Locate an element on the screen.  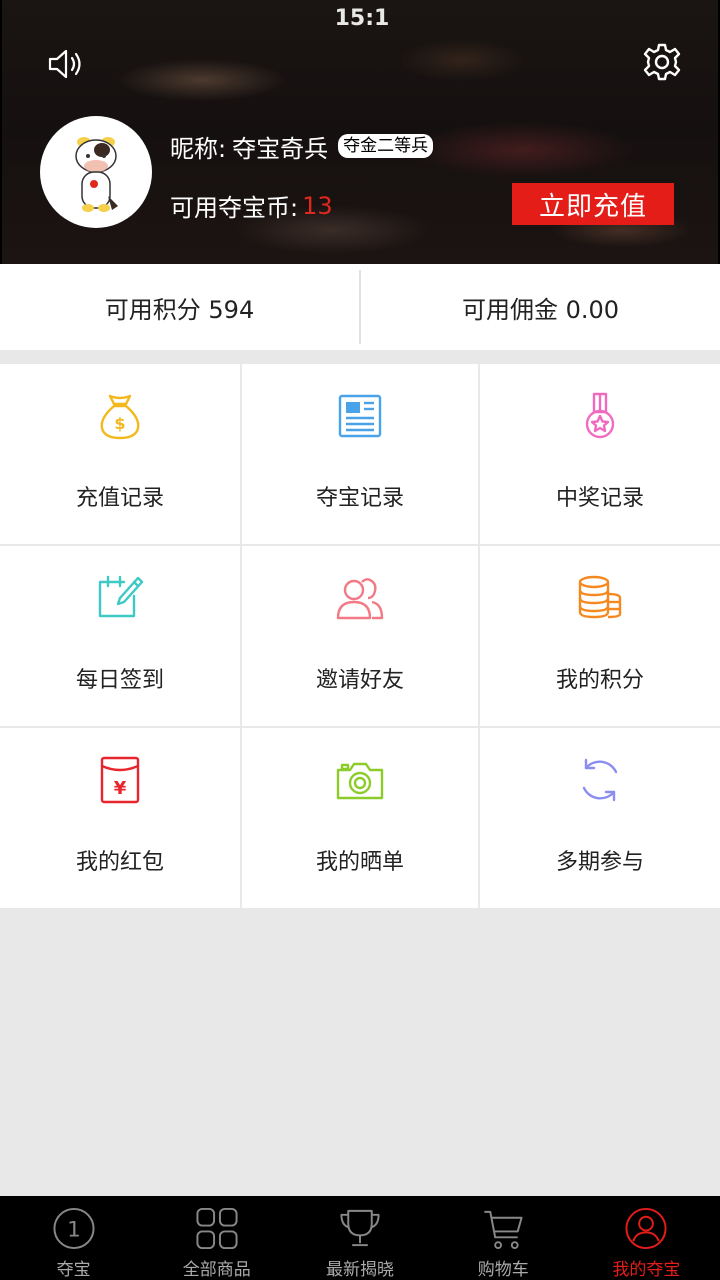
tab-my-treasure: 我的夺宝 is located at coordinates (646, 1238).